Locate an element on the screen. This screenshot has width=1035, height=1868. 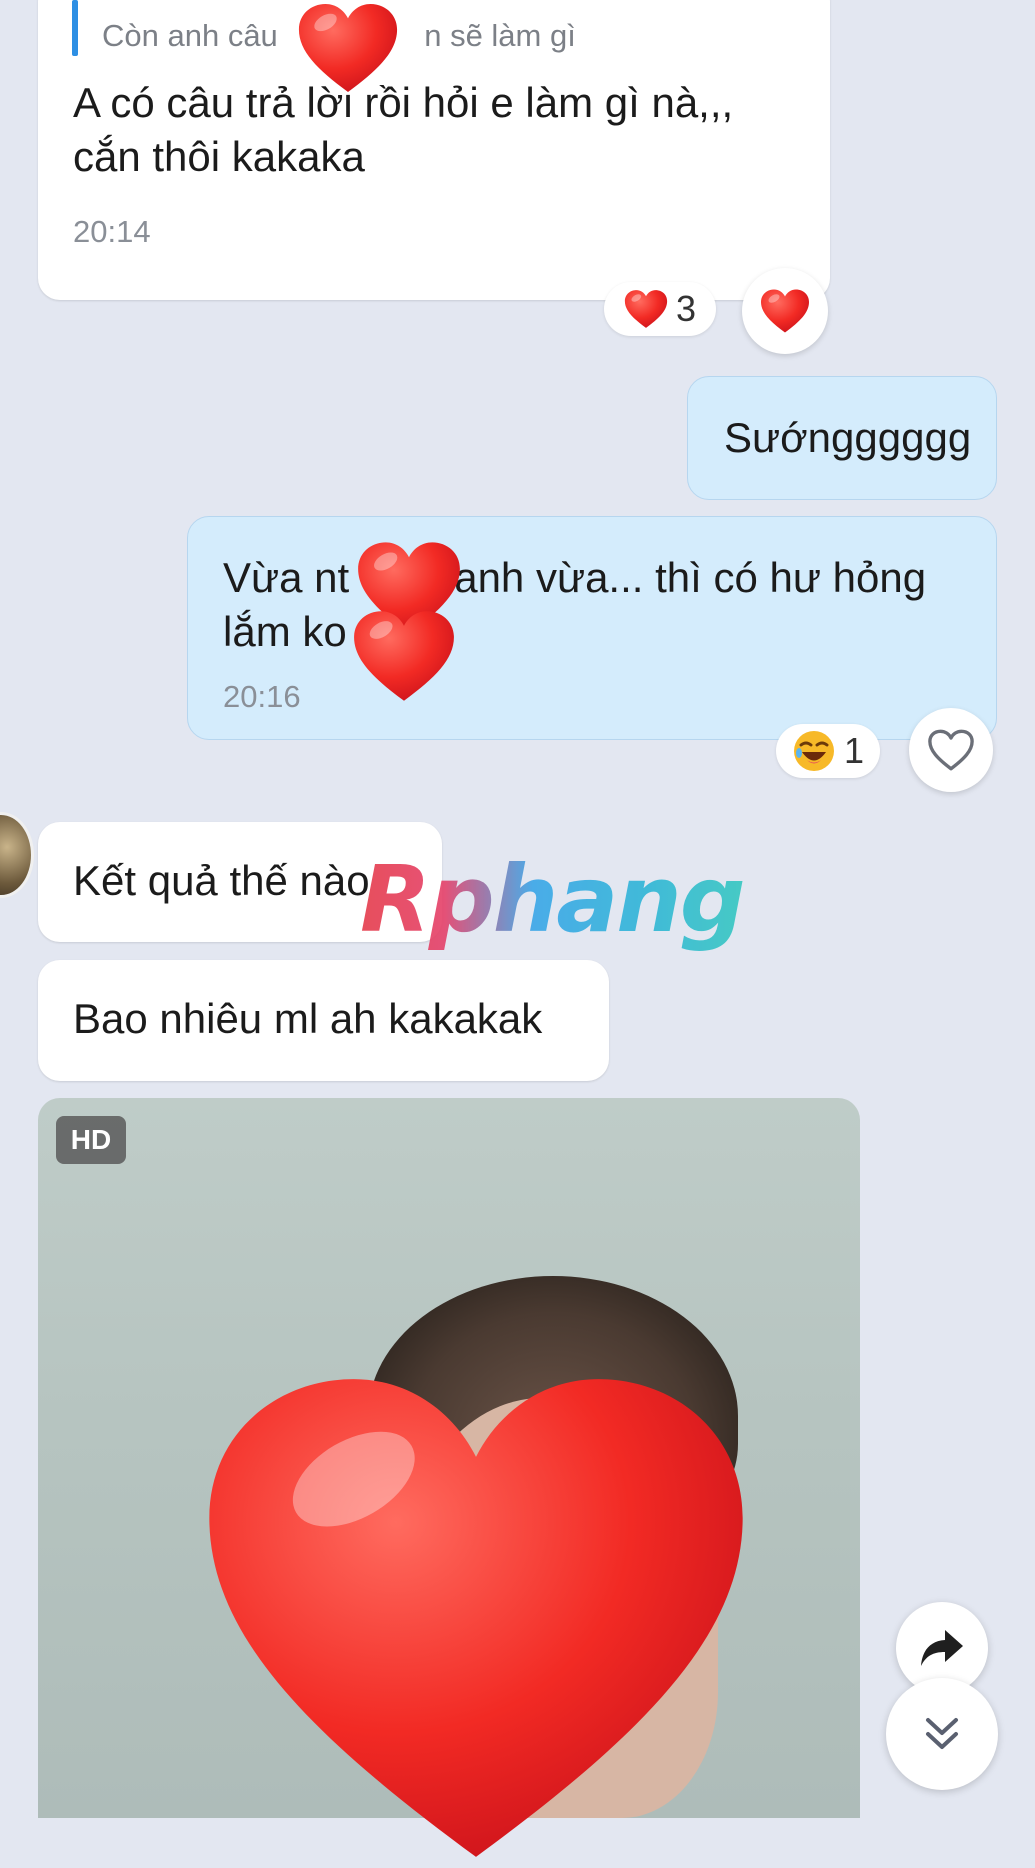
heart-outline-icon is located at coordinates (951, 750).